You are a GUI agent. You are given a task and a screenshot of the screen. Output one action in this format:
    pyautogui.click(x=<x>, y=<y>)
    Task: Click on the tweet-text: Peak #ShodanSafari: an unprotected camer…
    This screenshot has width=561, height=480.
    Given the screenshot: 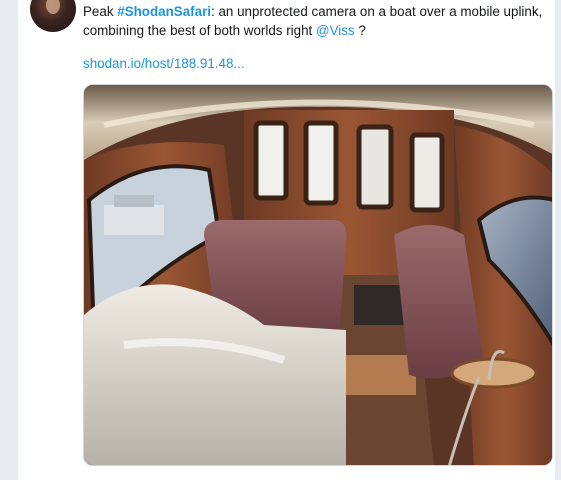 What is the action you would take?
    pyautogui.click(x=313, y=21)
    